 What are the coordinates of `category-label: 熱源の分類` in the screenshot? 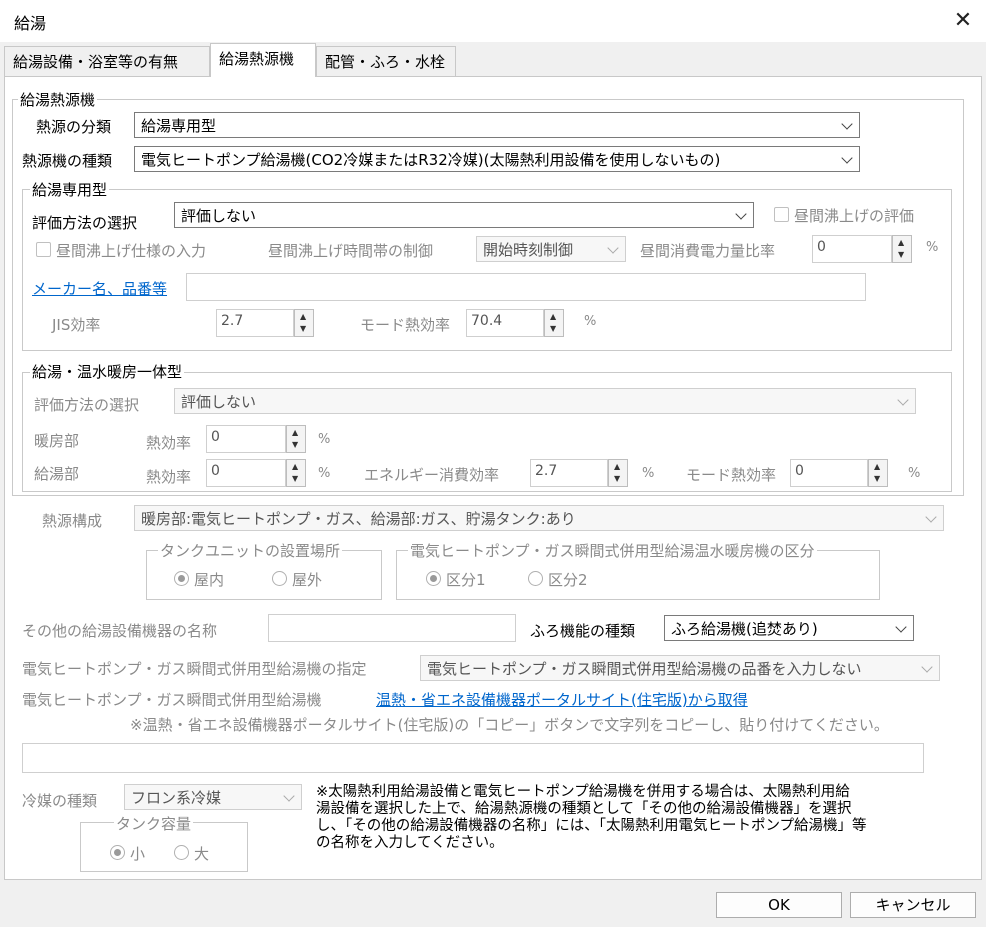 It's located at (74, 127).